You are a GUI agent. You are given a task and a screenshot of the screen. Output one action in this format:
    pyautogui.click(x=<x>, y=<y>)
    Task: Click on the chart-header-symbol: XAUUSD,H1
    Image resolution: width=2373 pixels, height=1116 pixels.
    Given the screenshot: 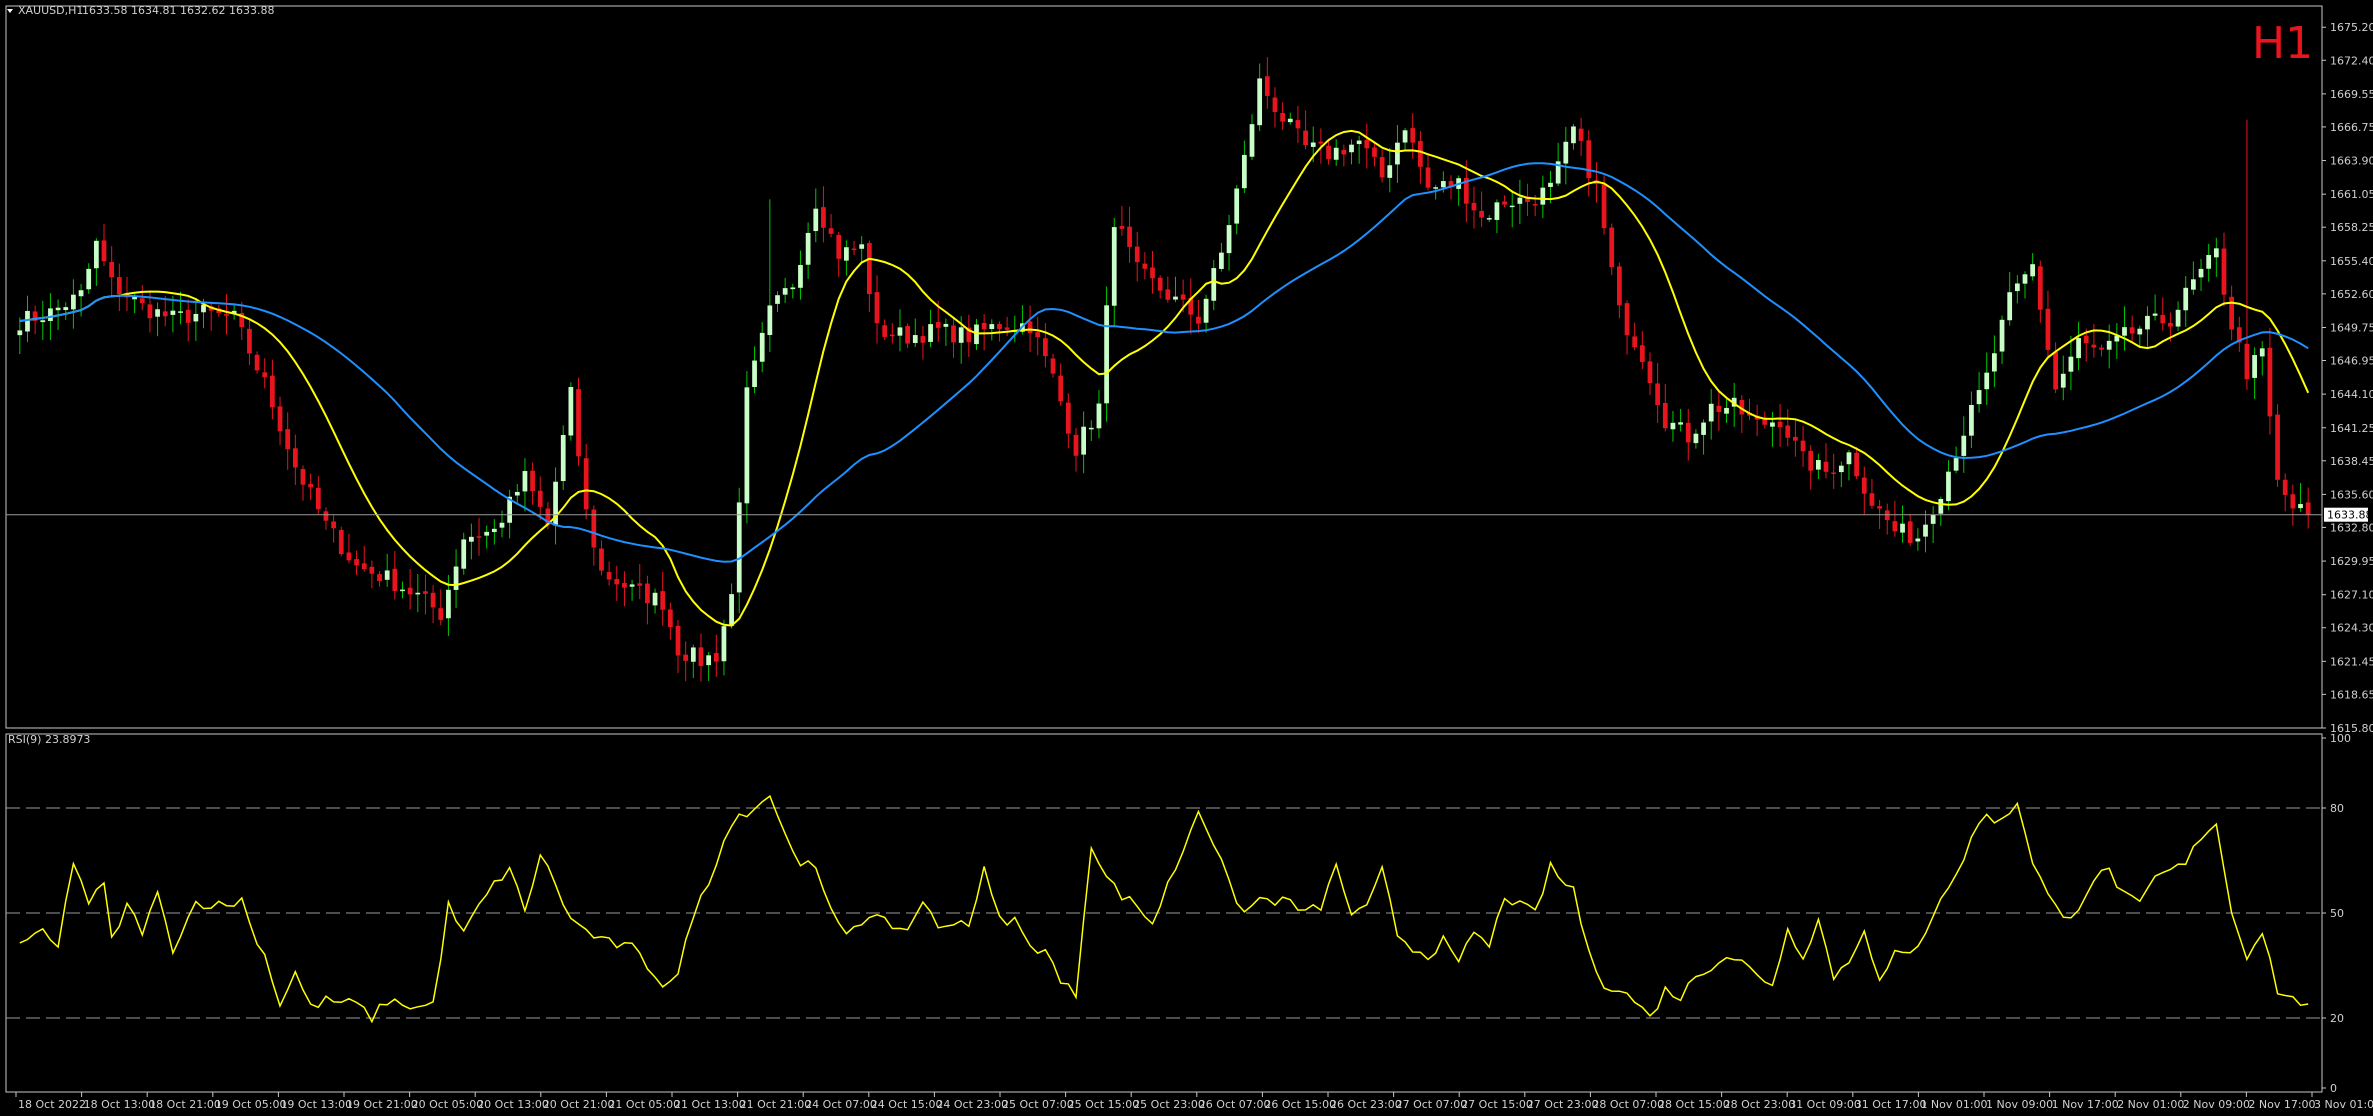 What is the action you would take?
    pyautogui.click(x=50, y=10)
    